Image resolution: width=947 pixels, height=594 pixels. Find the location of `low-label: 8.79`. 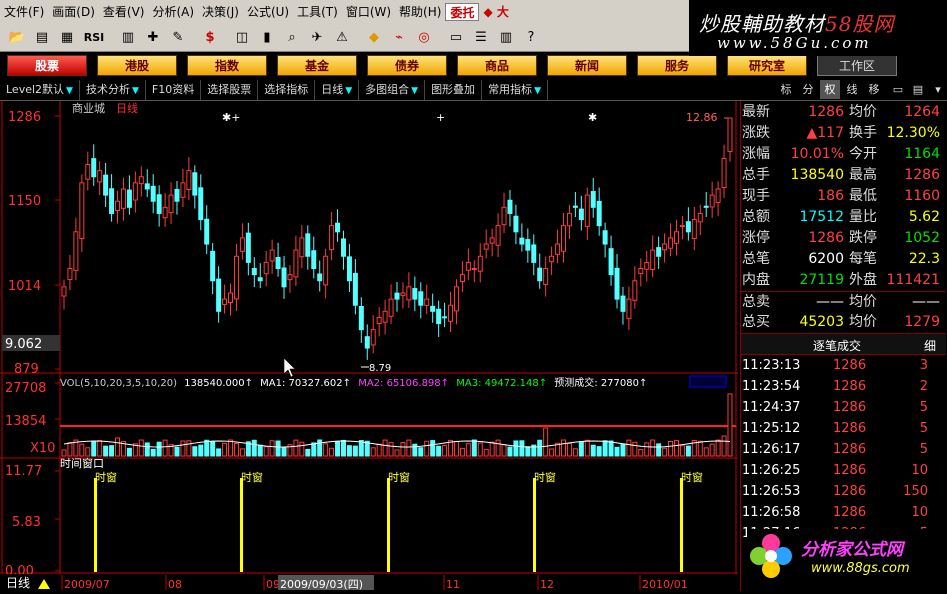

low-label: 8.79 is located at coordinates (380, 368).